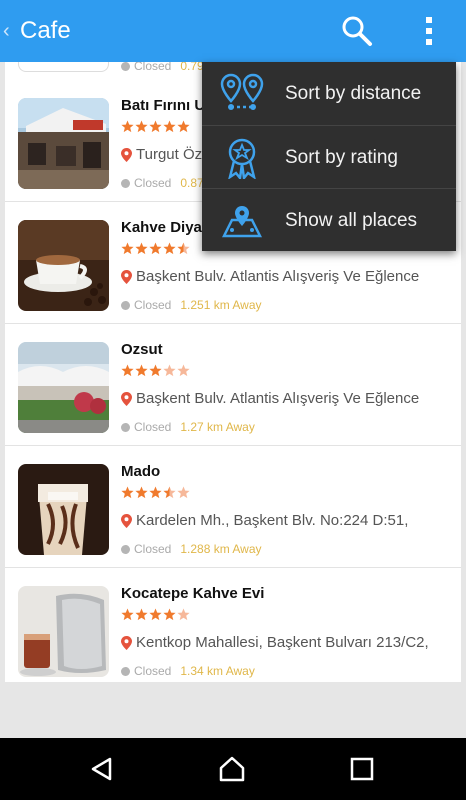 This screenshot has height=800, width=466. I want to click on distance-text: 0.87, so click(192, 183).